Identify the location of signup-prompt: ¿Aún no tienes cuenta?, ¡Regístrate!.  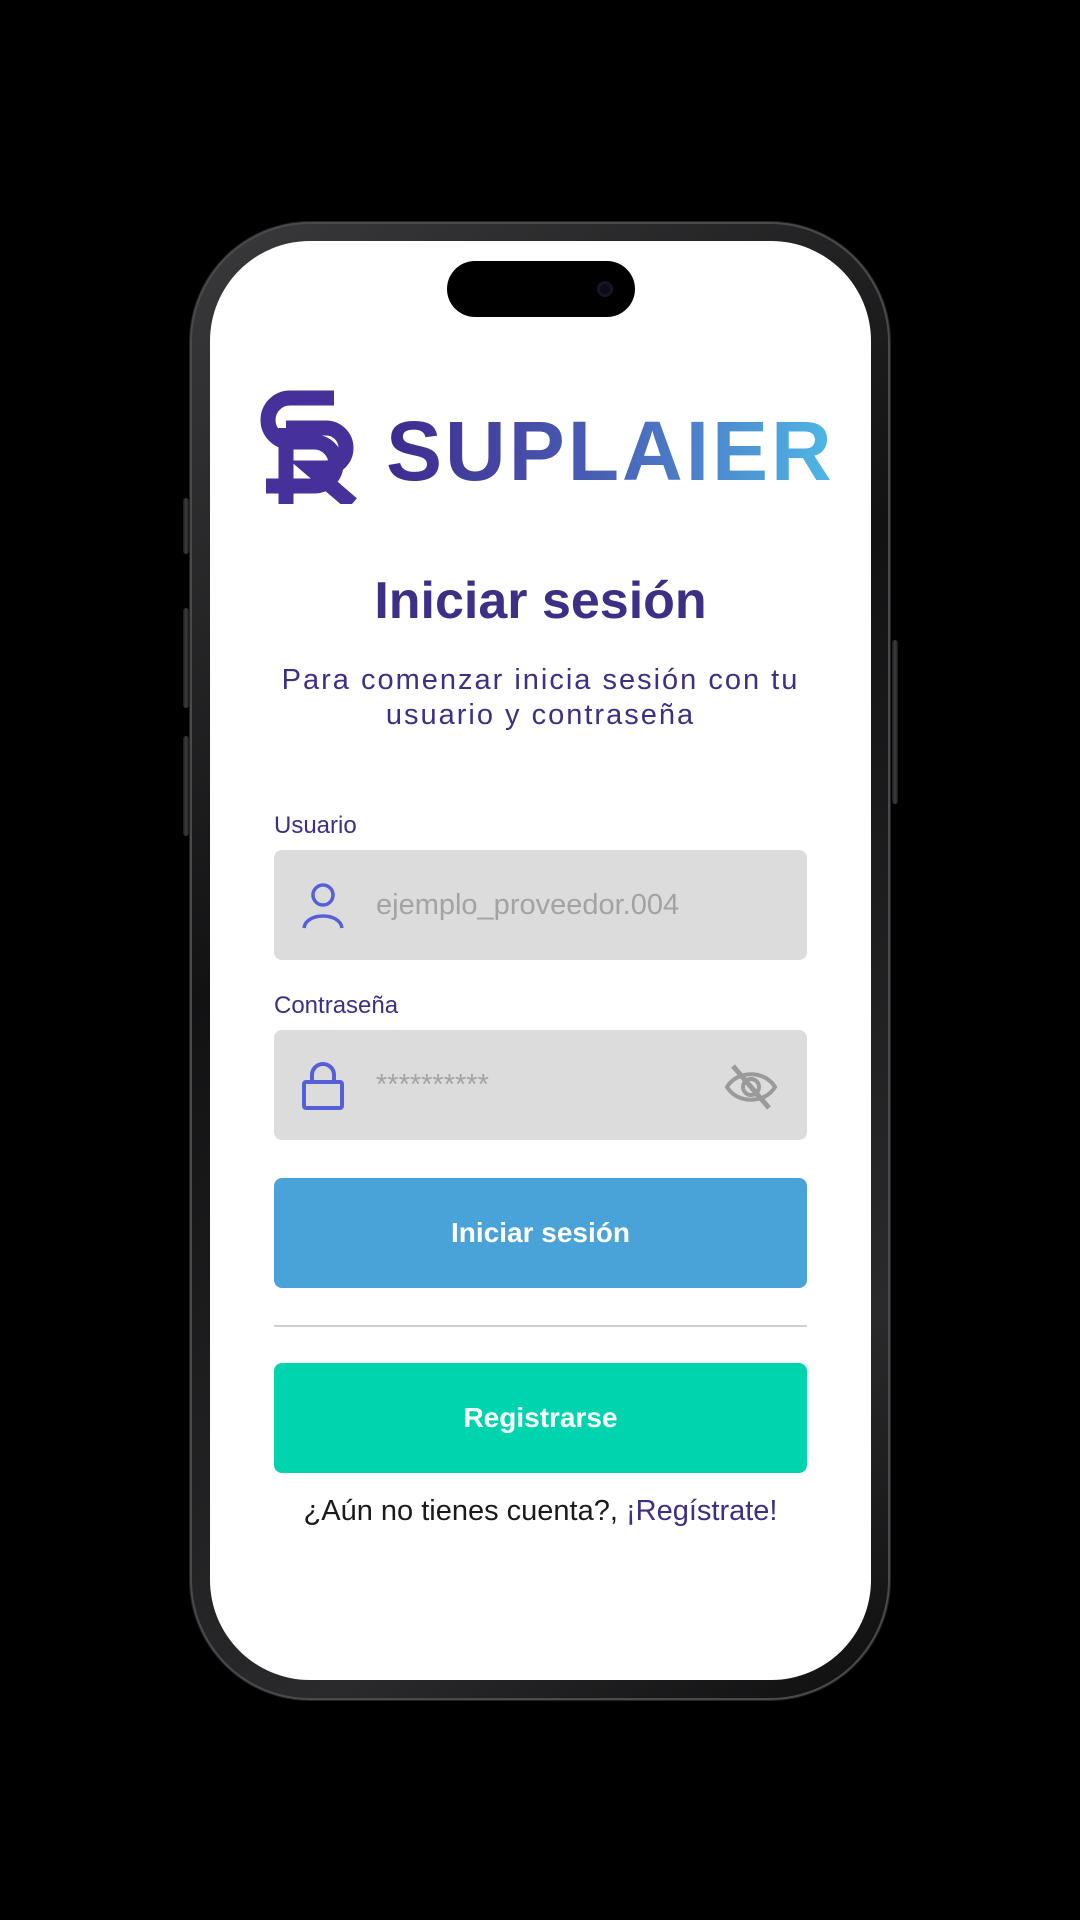
(540, 1511).